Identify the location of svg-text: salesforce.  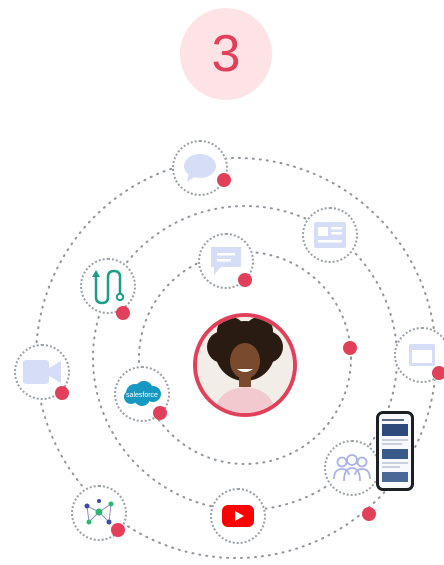
(142, 395).